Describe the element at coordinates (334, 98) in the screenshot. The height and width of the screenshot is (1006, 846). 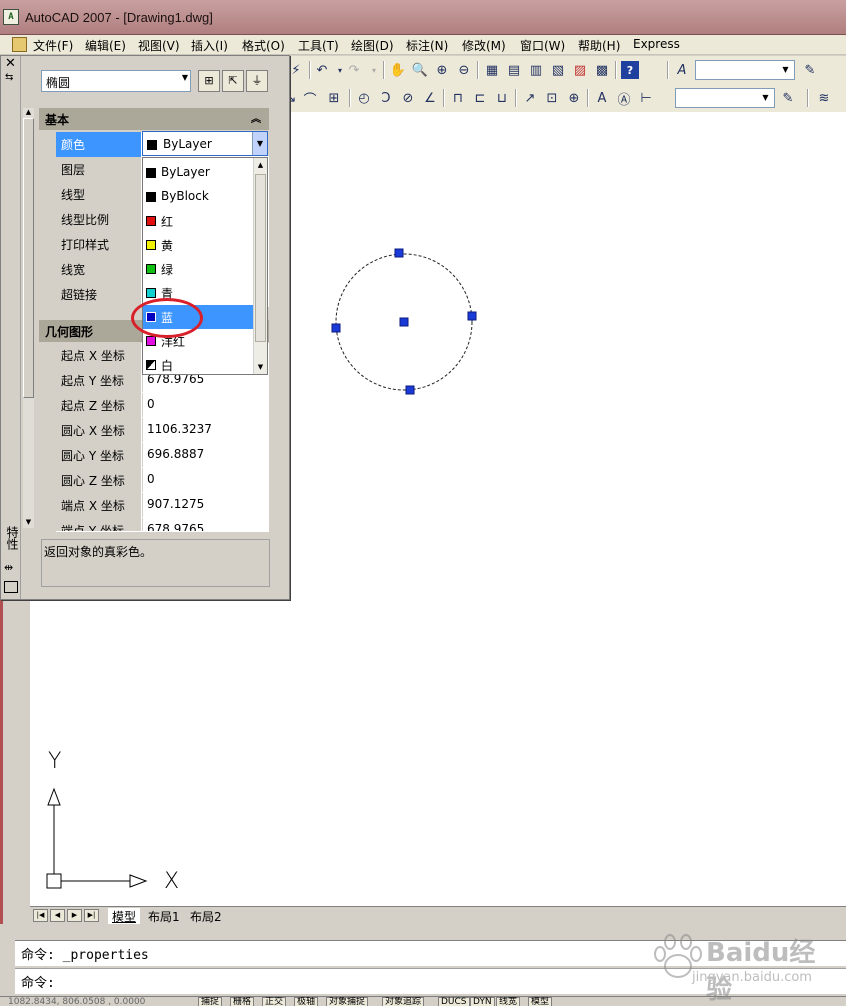
I see `dim-ordinate-icon: ⊞` at that location.